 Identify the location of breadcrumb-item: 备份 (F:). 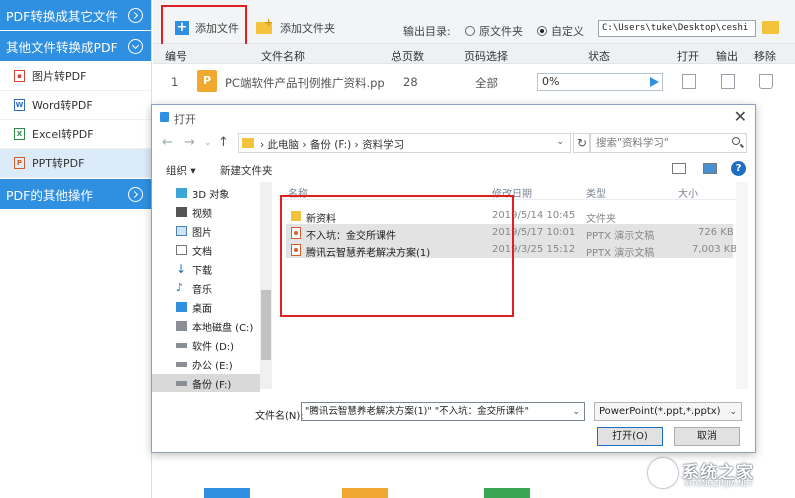
(330, 145).